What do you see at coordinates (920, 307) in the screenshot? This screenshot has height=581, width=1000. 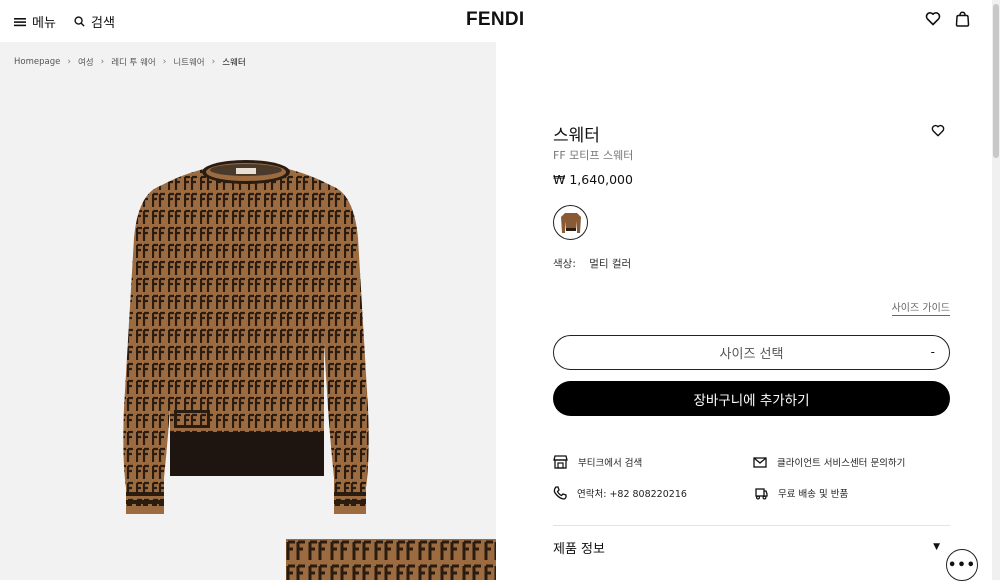 I see `size-guide-link: 사이즈 가이드` at bounding box center [920, 307].